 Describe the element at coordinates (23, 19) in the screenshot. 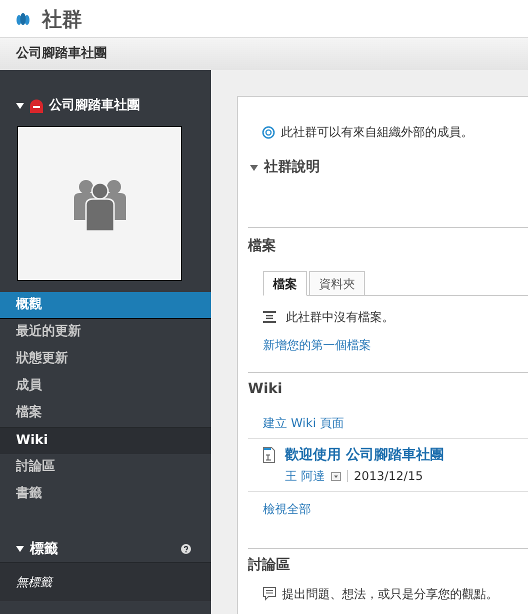

I see `people-icon` at that location.